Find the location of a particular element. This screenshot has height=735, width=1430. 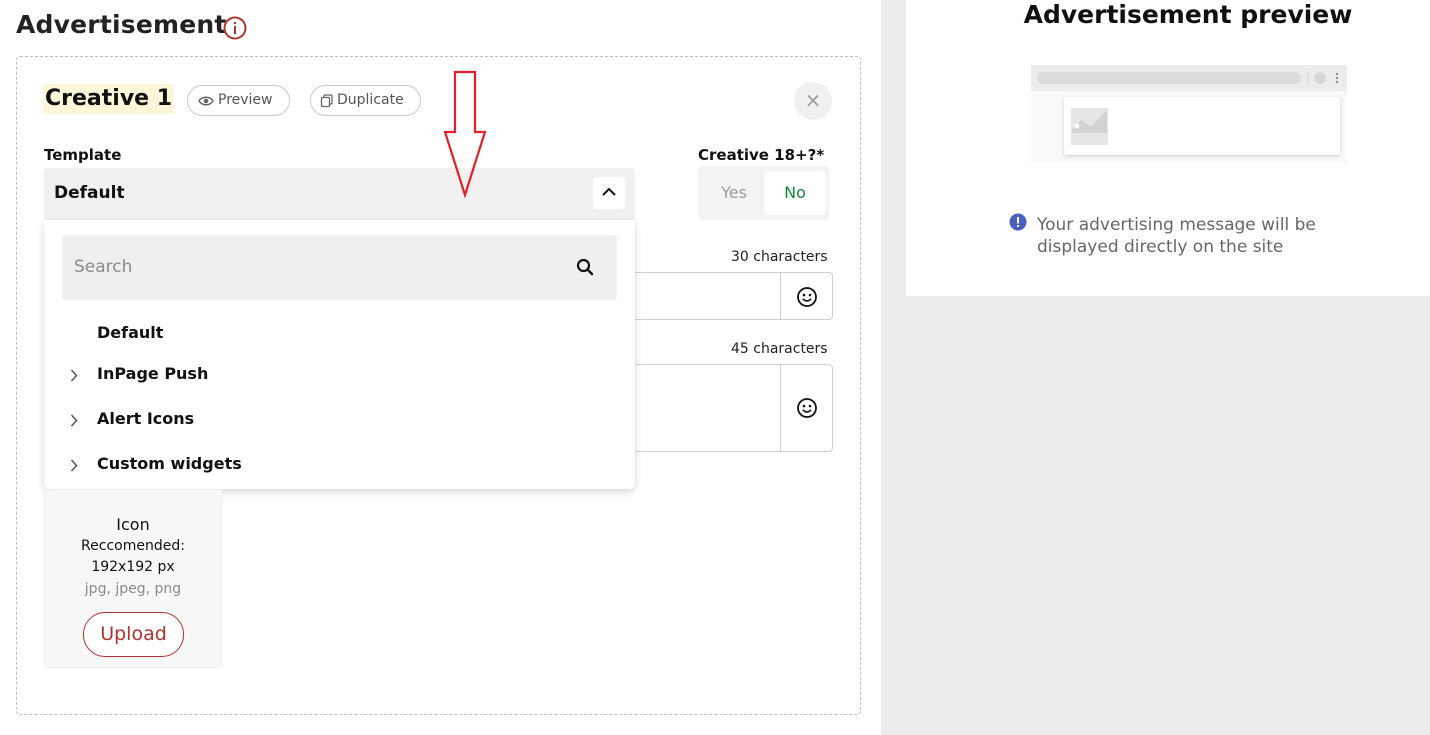

preview-button: Preview is located at coordinates (238, 100).